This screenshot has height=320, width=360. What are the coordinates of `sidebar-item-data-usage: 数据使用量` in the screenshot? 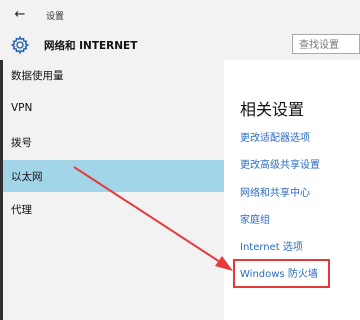 It's located at (112, 75).